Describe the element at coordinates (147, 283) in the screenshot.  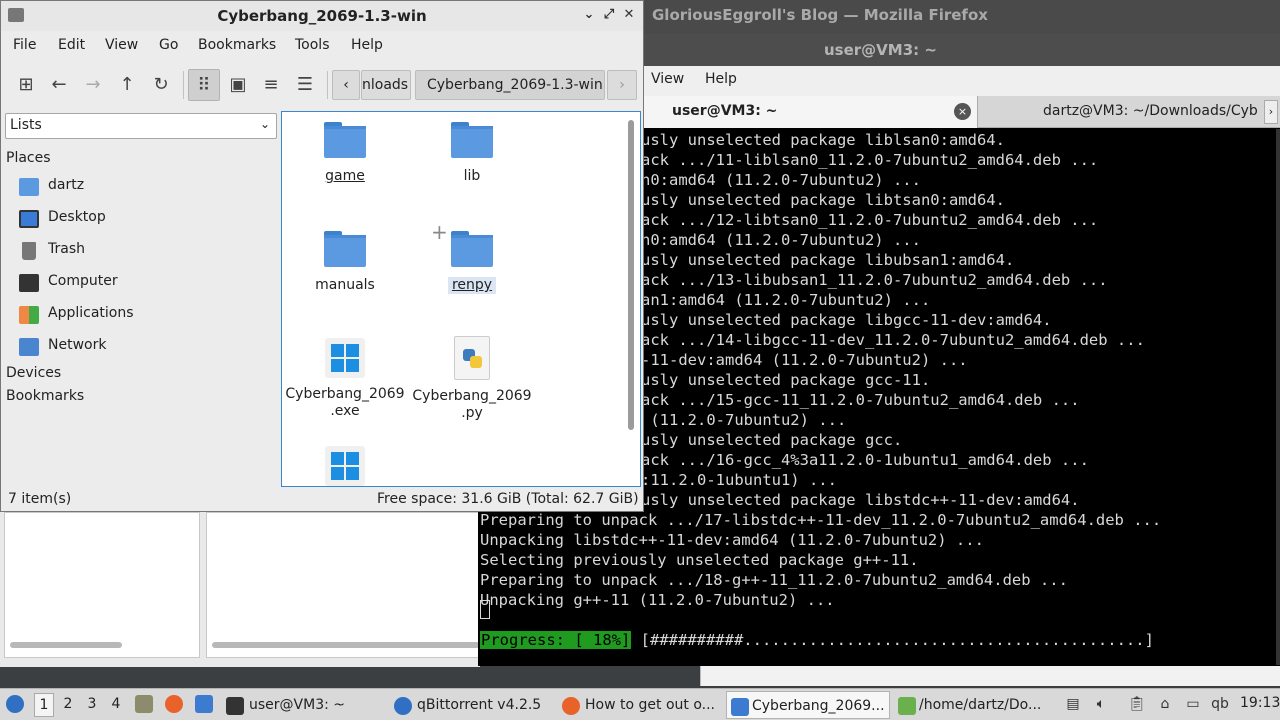
I see `sidebar-item-computer: Computer` at that location.